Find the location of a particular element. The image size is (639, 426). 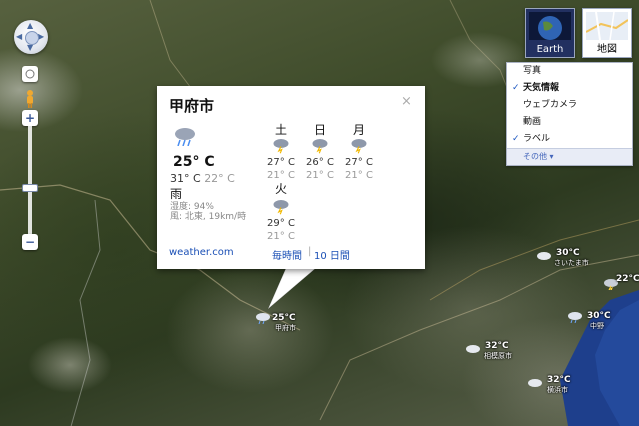

globe-icon is located at coordinates (550, 26).